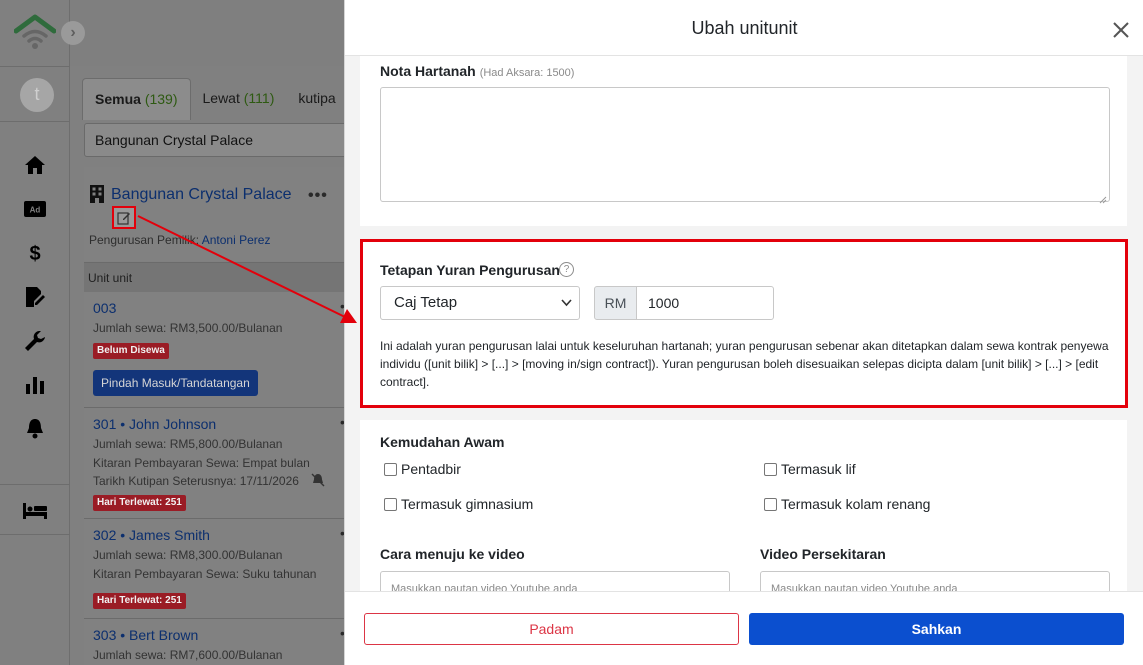 This screenshot has width=1143, height=665. What do you see at coordinates (936, 629) in the screenshot?
I see `confirm-button: Sahkan` at bounding box center [936, 629].